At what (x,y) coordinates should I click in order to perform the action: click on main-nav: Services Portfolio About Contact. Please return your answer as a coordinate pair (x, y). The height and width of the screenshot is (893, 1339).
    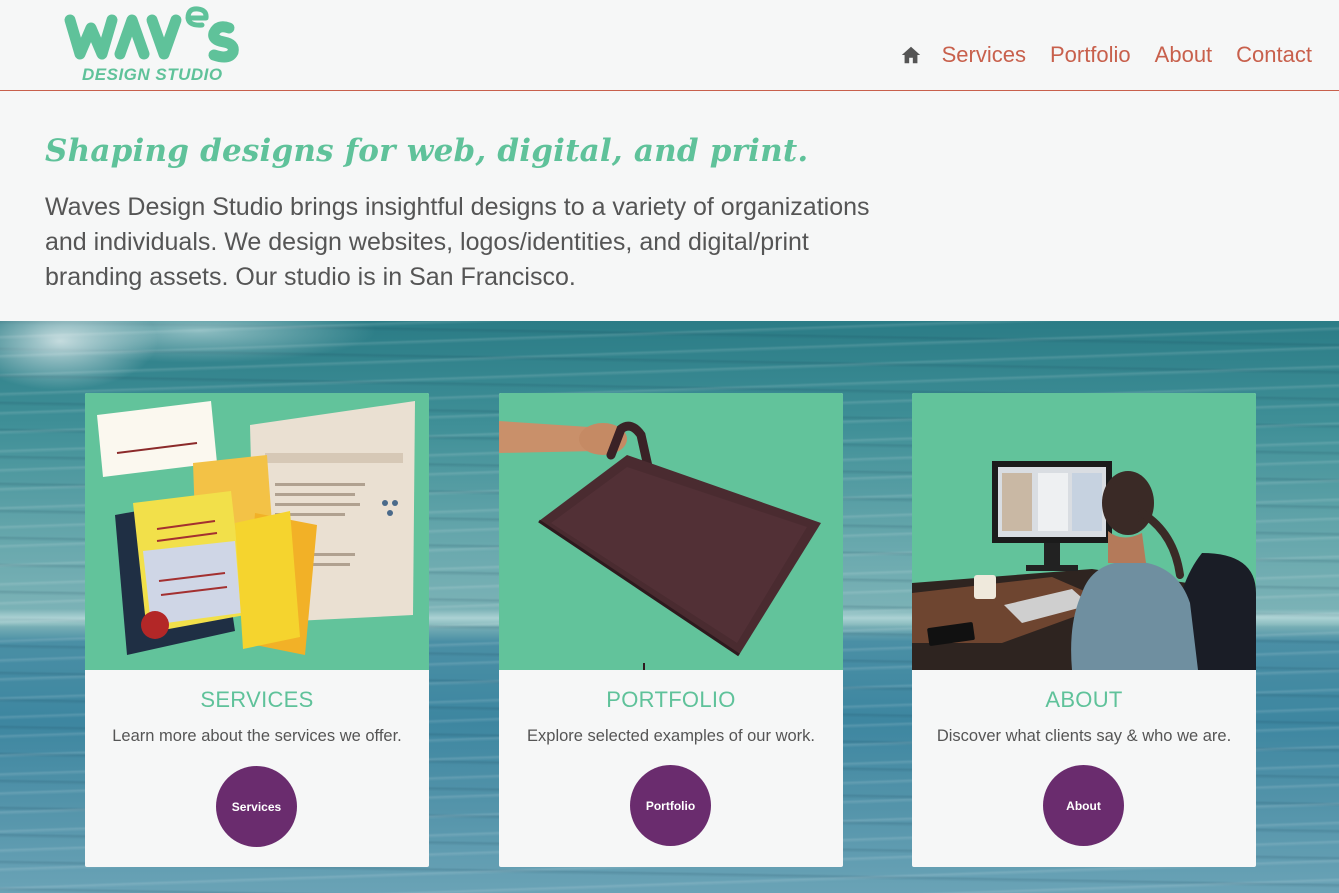
    Looking at the image, I should click on (1106, 55).